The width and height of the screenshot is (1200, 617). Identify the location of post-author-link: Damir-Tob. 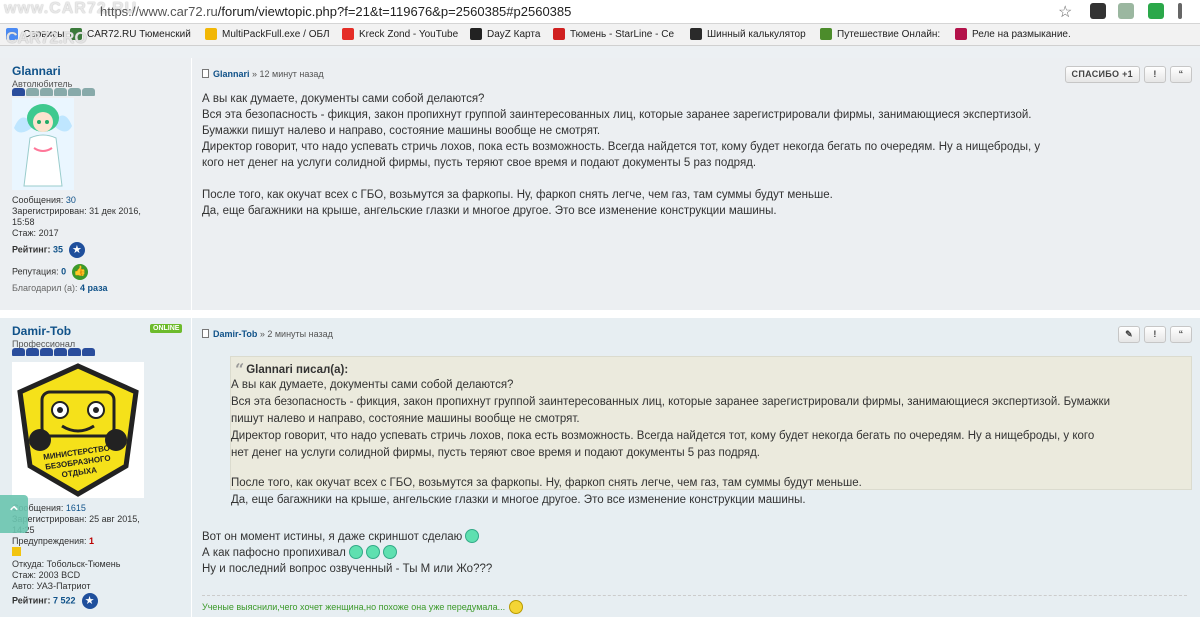
(235, 334).